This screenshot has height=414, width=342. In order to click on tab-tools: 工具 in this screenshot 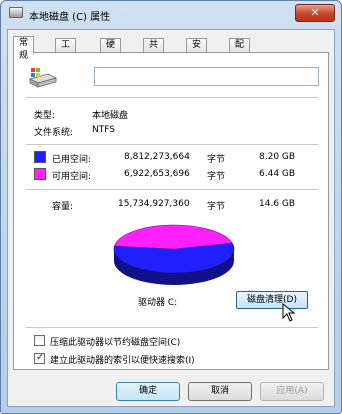, I will do `click(66, 50)`.